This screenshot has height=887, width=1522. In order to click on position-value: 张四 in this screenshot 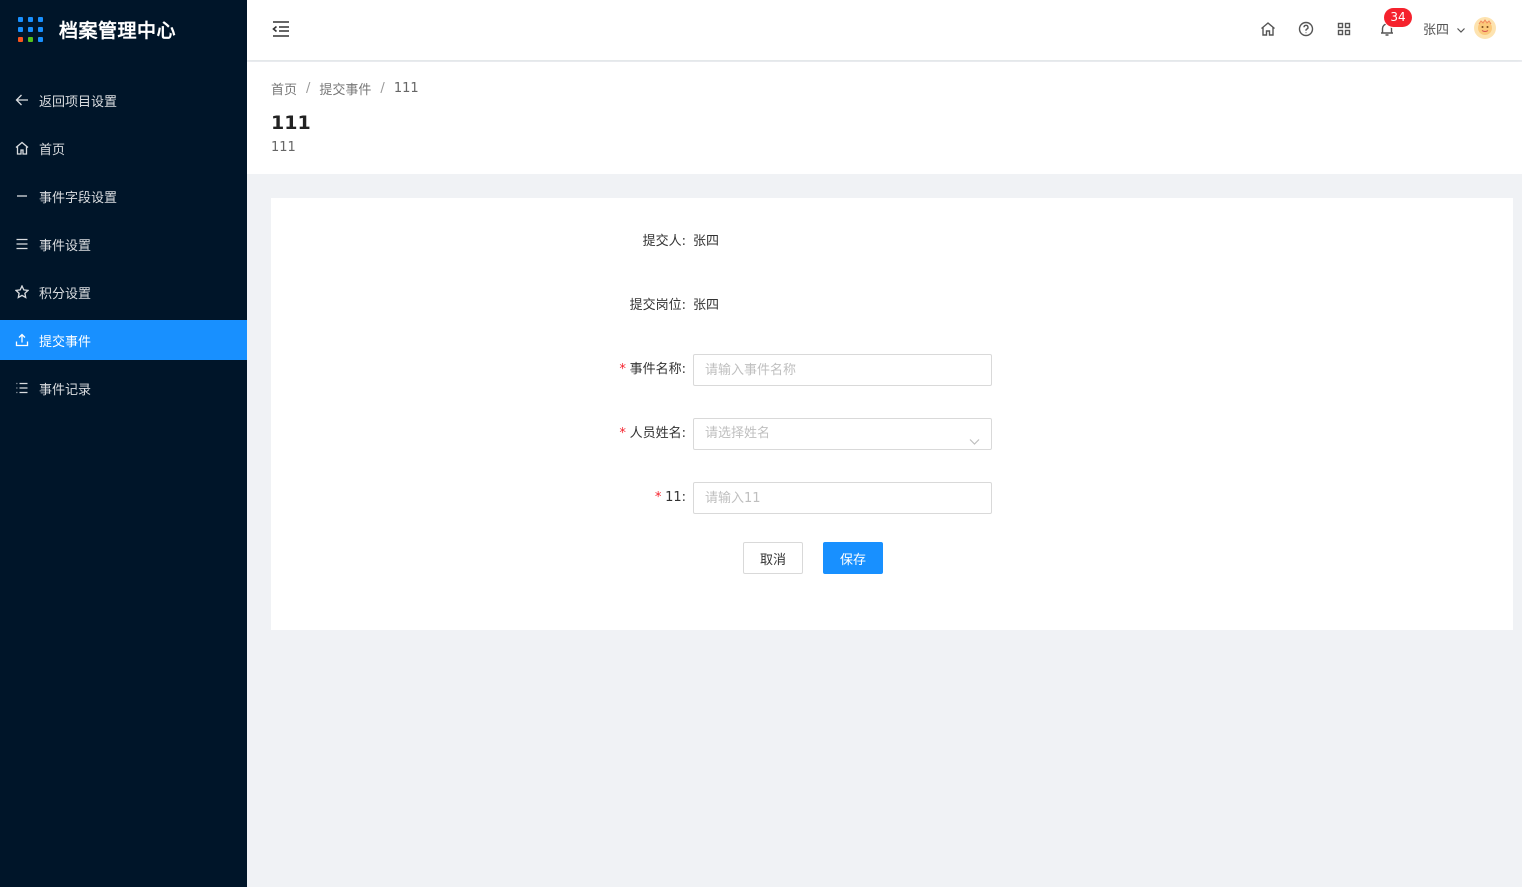, I will do `click(706, 305)`.